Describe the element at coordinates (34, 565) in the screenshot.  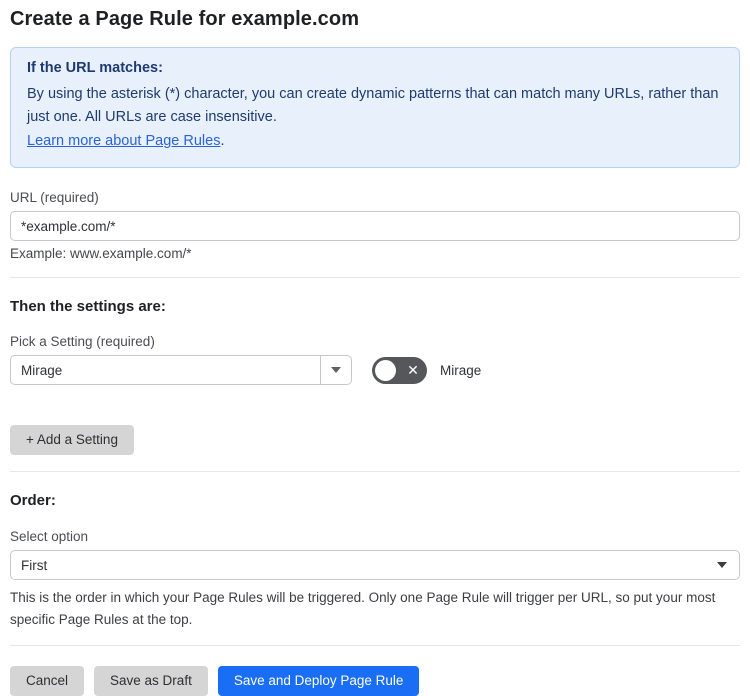
I see `order-select-value: First` at that location.